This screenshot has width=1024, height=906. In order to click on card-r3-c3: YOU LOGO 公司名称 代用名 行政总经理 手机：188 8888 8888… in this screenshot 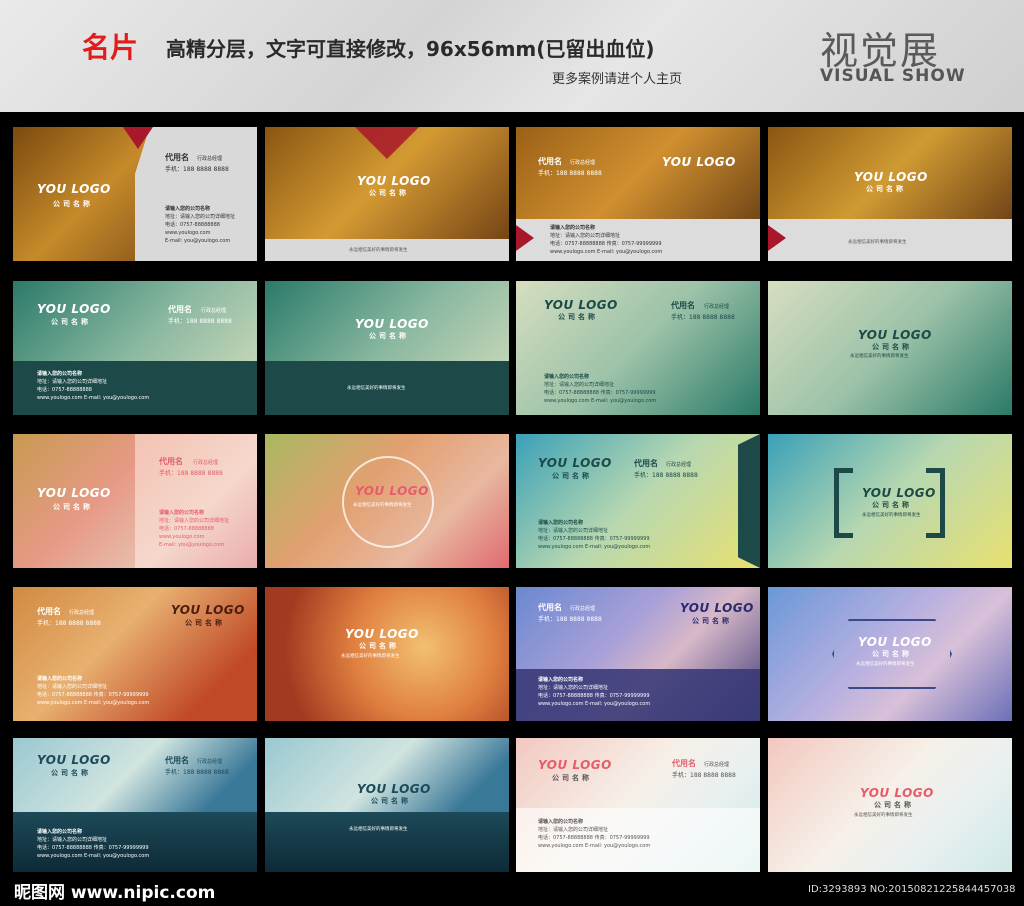, I will do `click(638, 501)`.